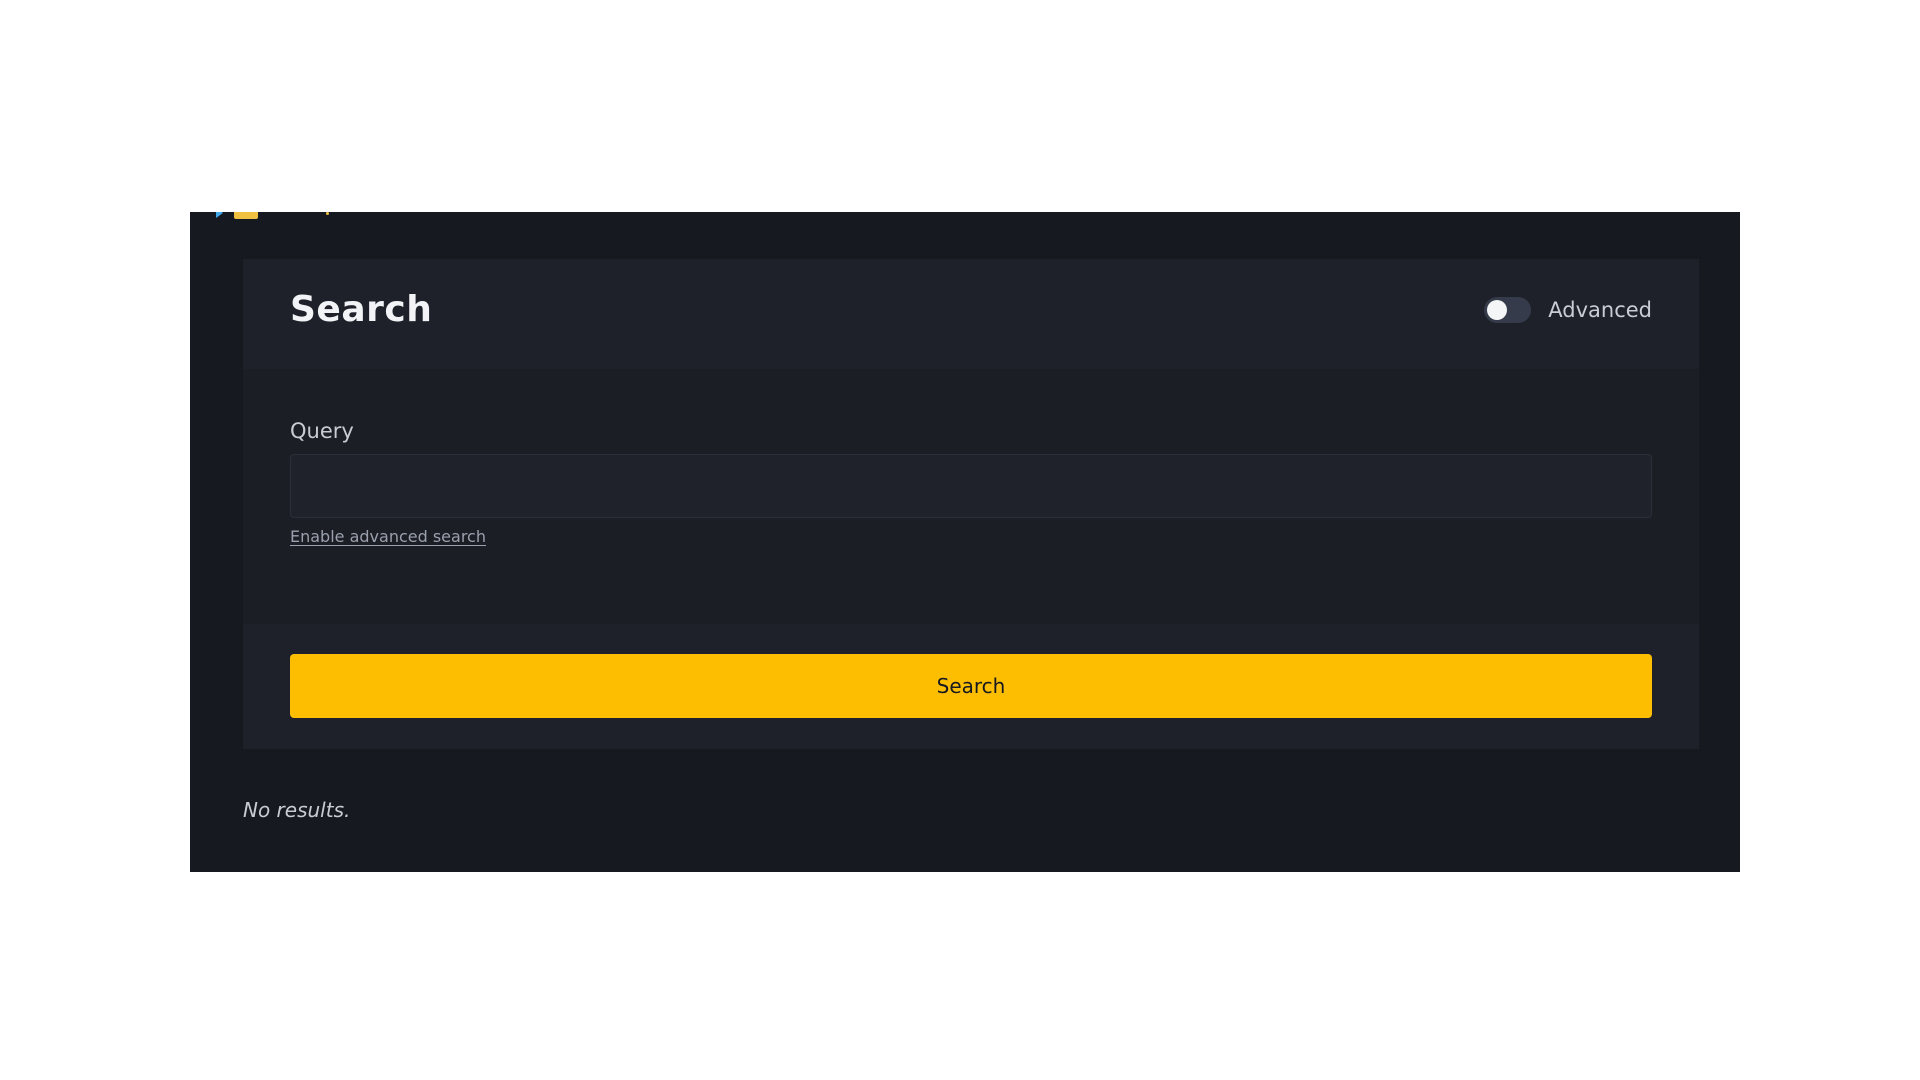 The width and height of the screenshot is (1920, 1080). I want to click on advanced-toggle: Advanced, so click(1568, 310).